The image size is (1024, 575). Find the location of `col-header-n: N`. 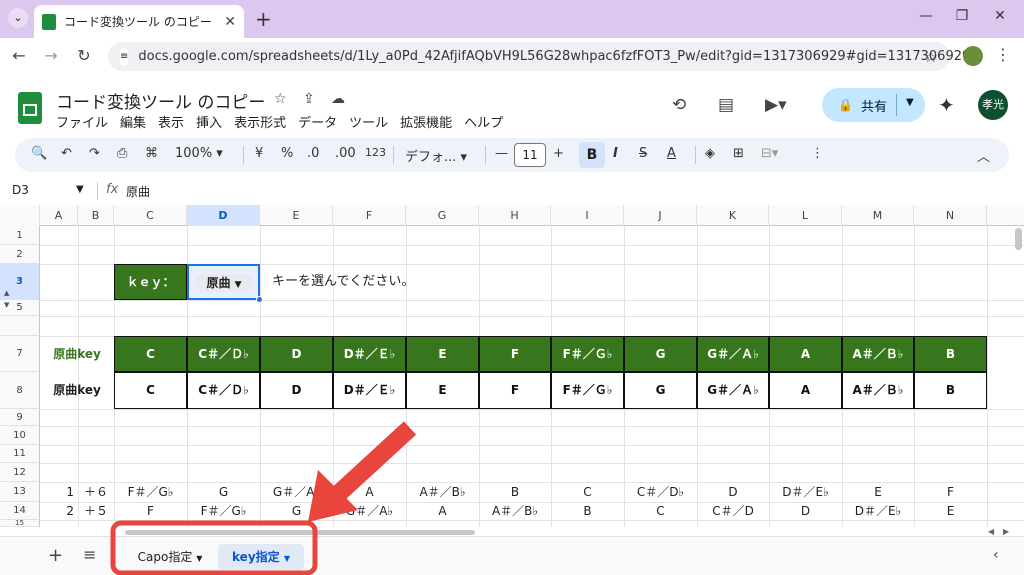

col-header-n: N is located at coordinates (950, 215).